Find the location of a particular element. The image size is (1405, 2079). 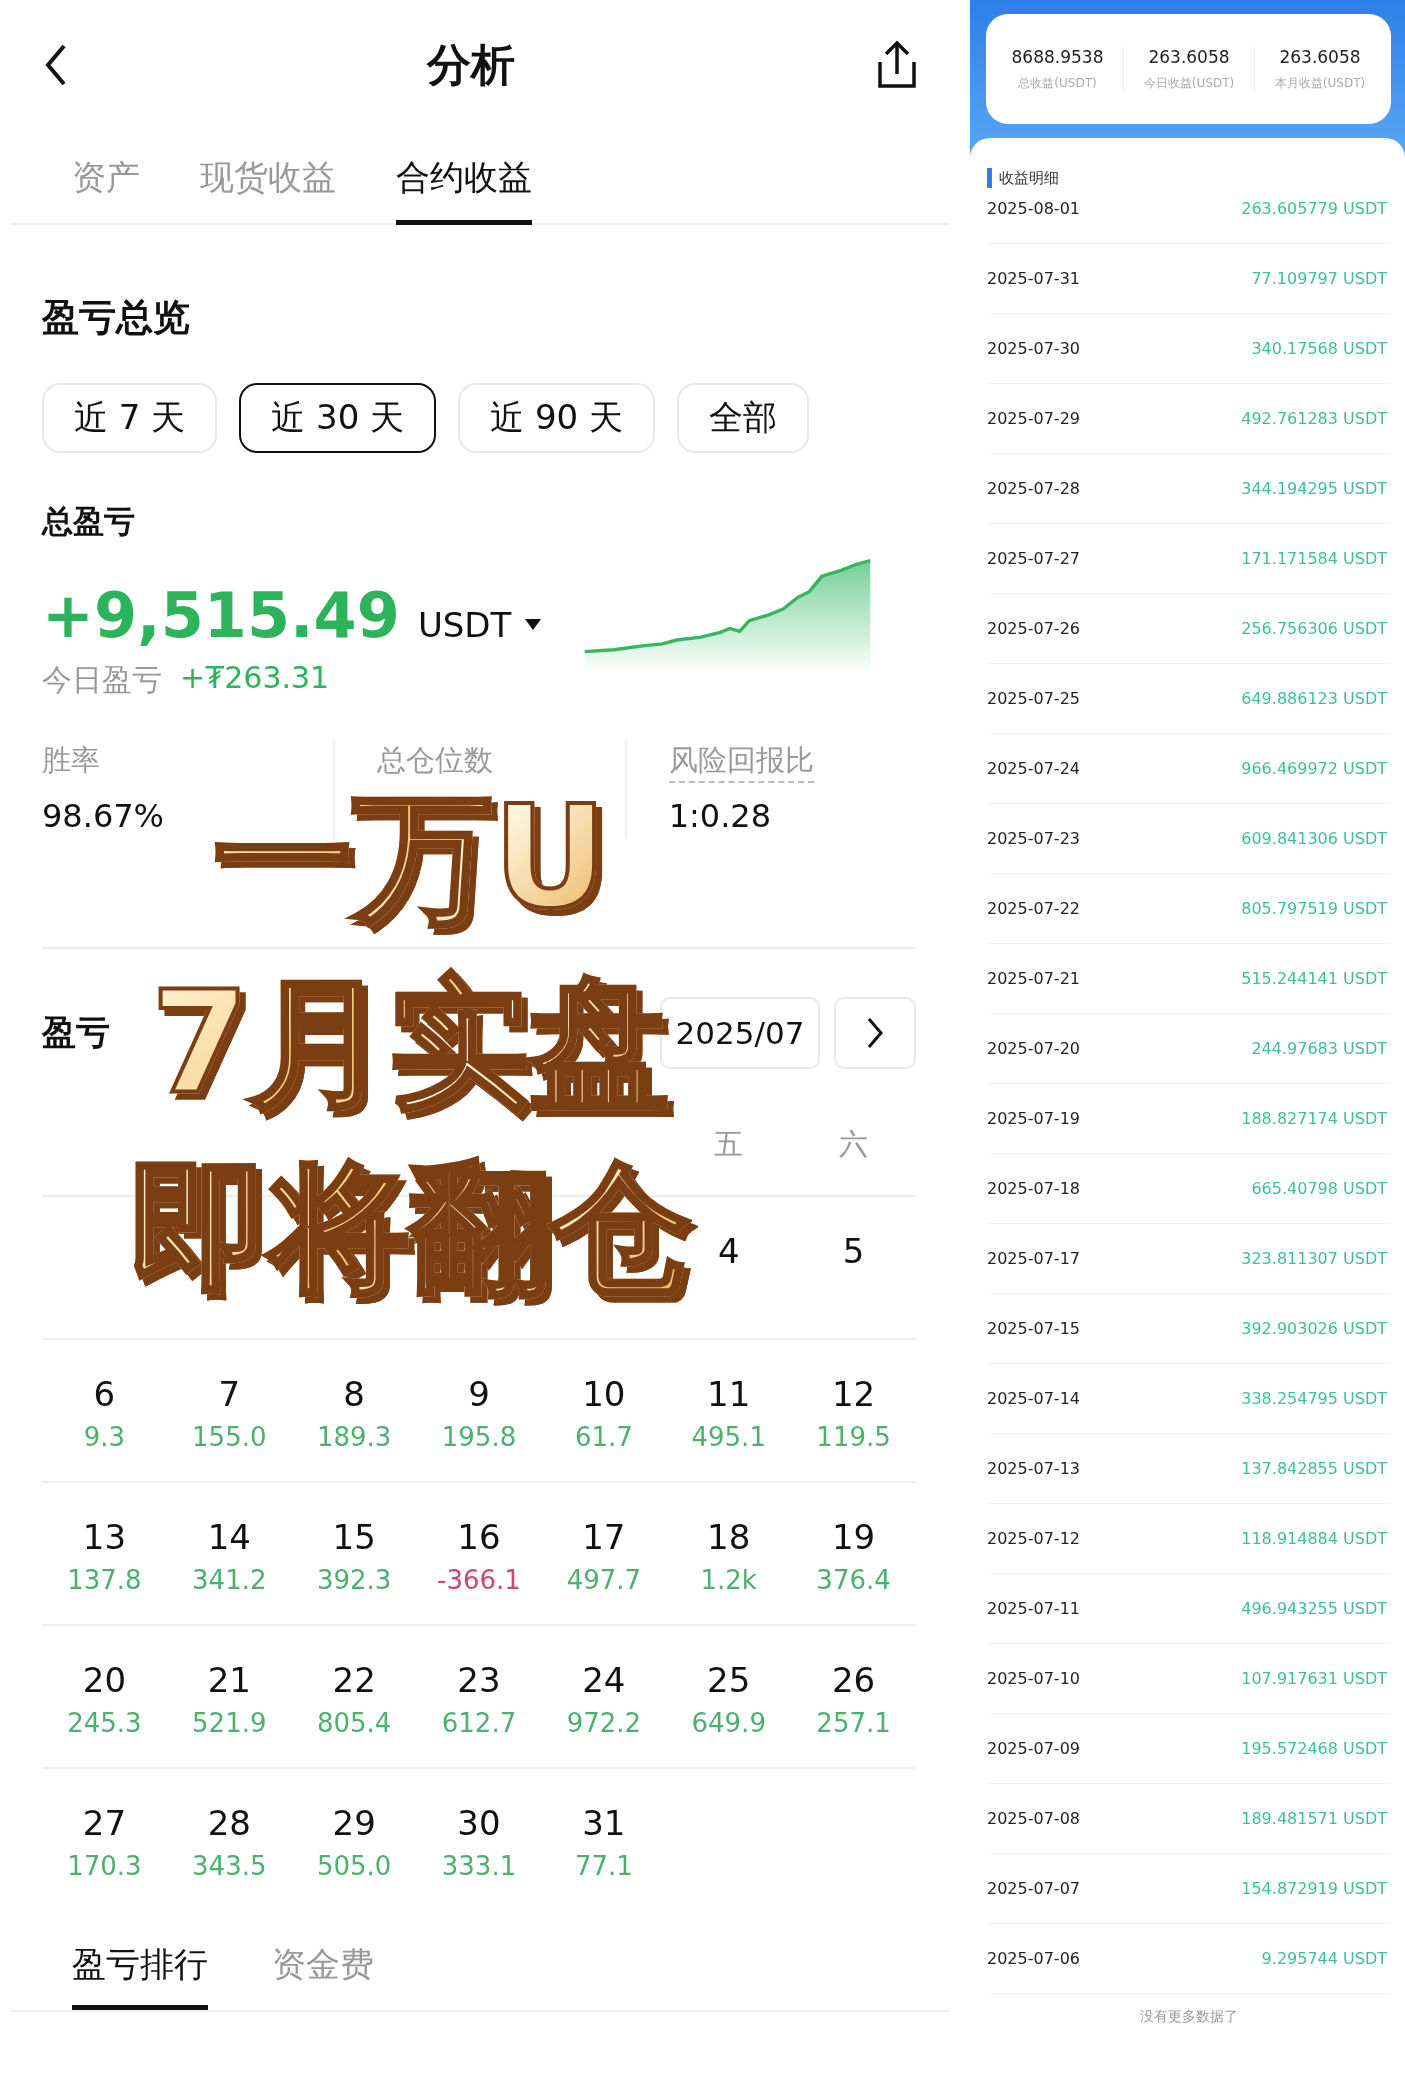

back-icon is located at coordinates (56, 65).